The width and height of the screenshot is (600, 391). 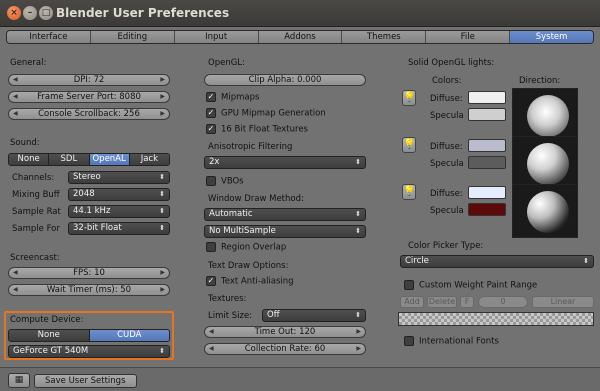 I want to click on mipmaps-checkbox: ✓ Mipmaps, so click(x=232, y=98).